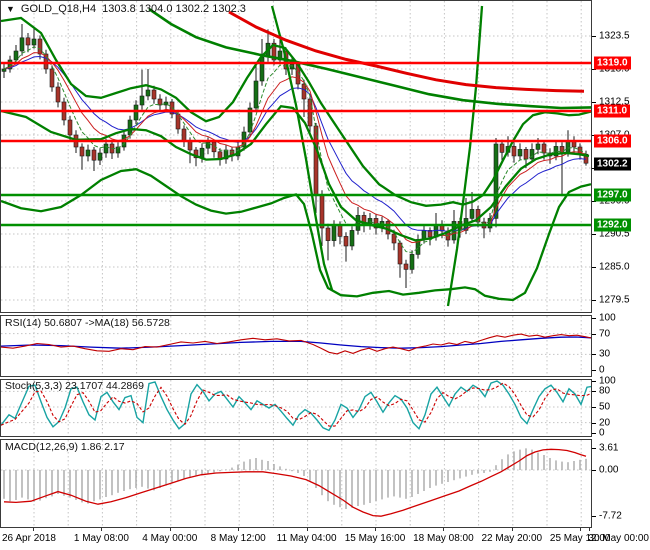 The height and width of the screenshot is (550, 650). I want to click on date-tick-label: 8 May 12:00, so click(238, 538).